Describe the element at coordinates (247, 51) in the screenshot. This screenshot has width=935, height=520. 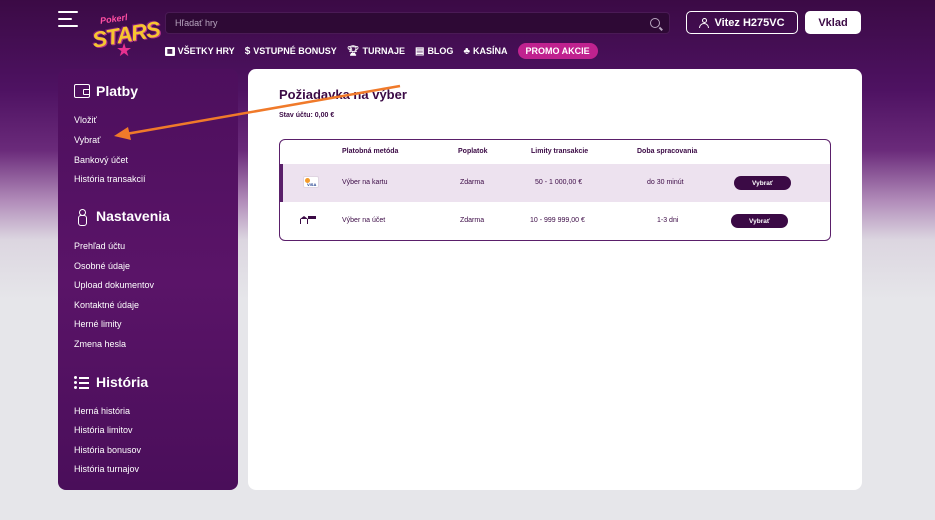
I see `dollar-icon: $` at that location.